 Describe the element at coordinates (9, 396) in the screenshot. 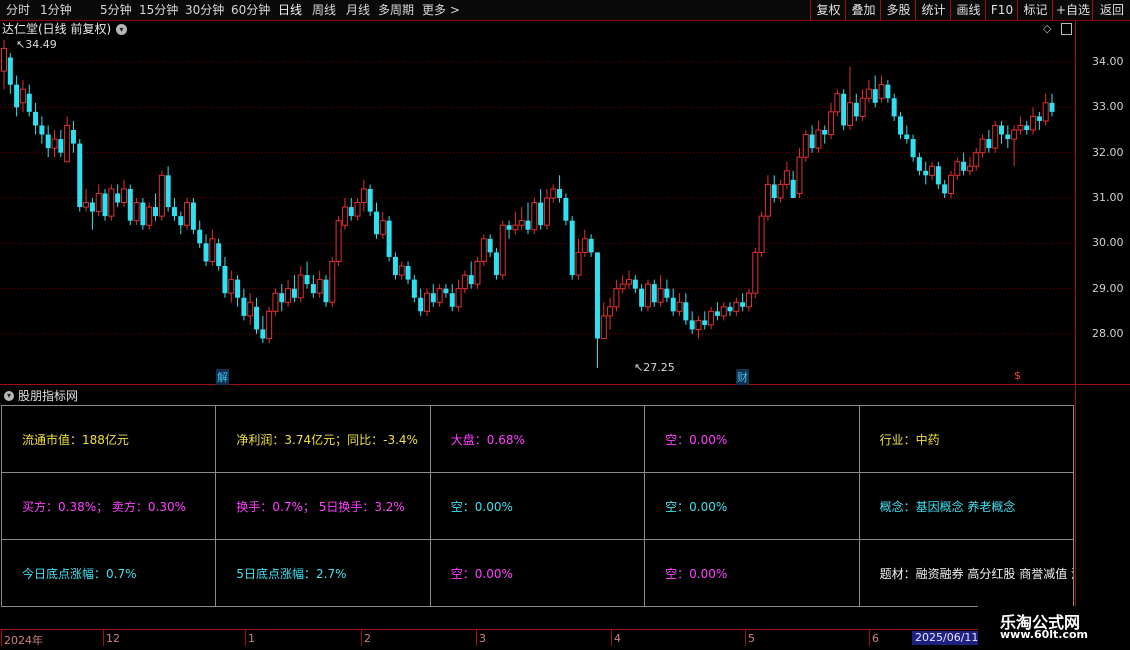

I see `panel-chevron-icon: ▾` at that location.